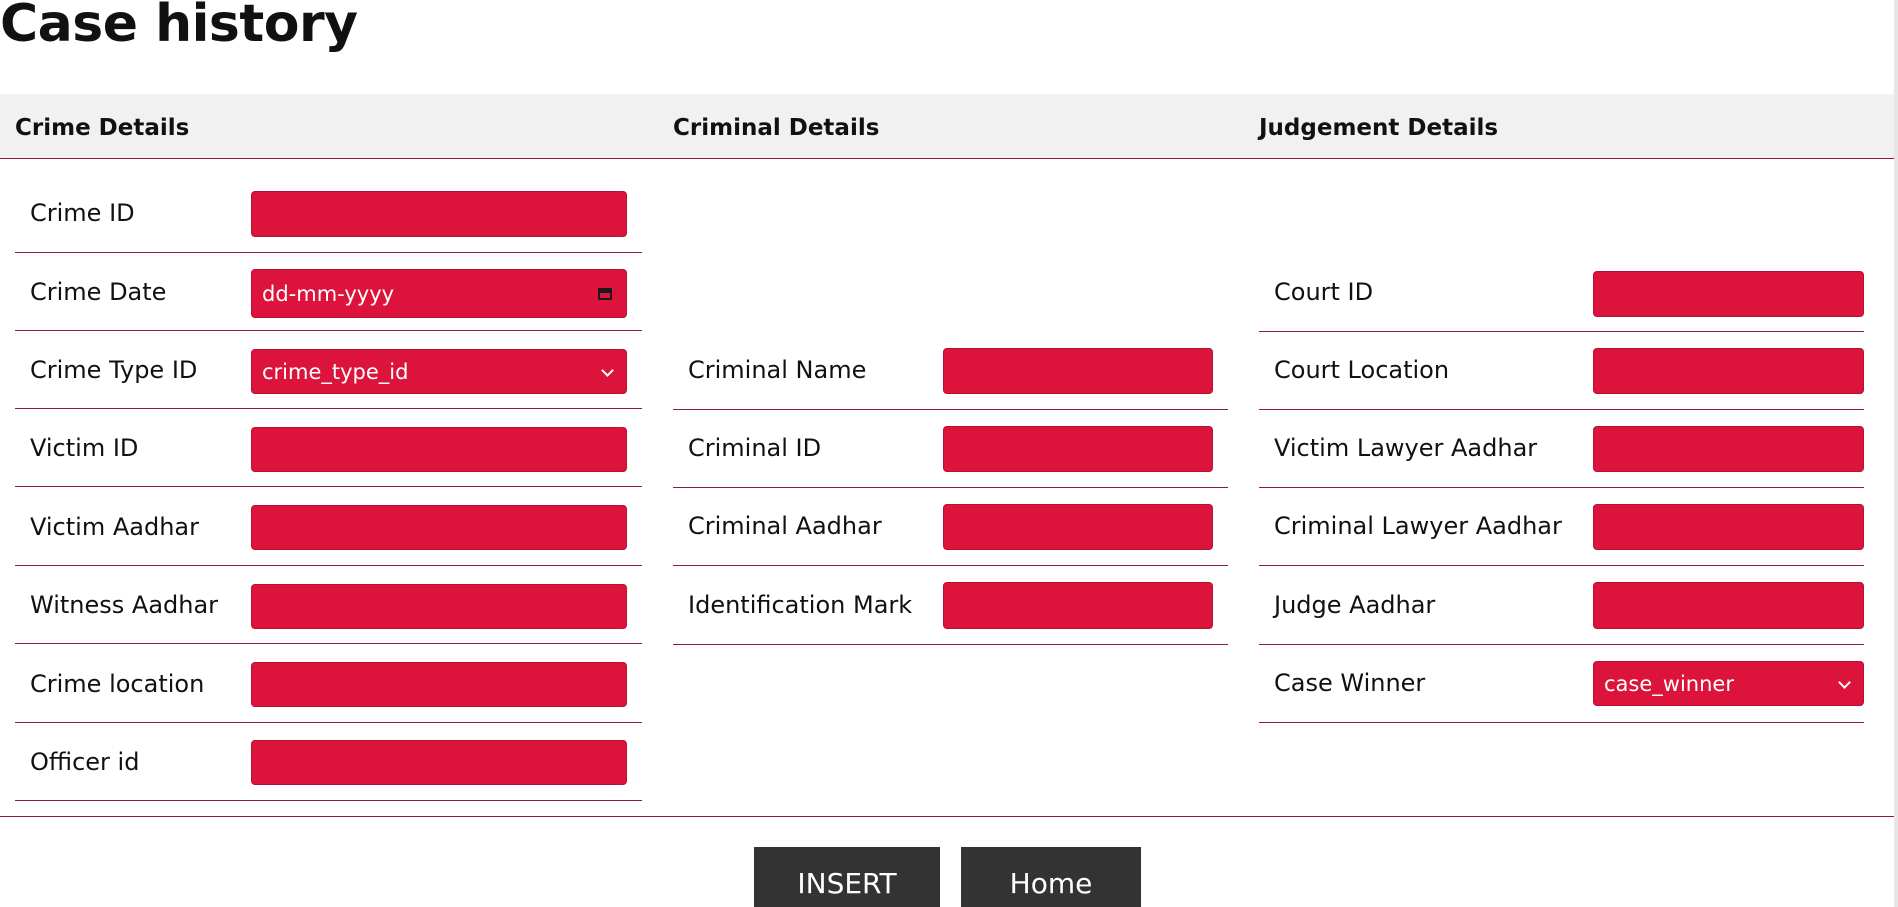  I want to click on insert-button: INSERT, so click(847, 877).